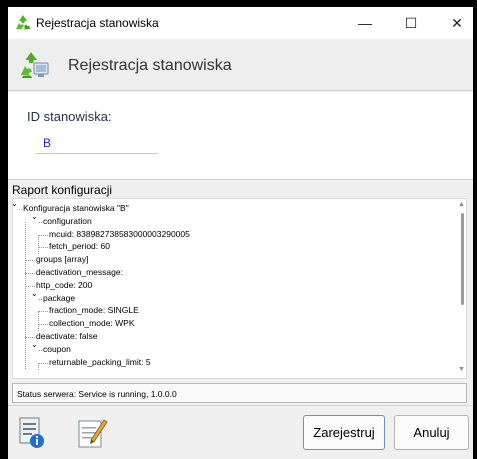 The height and width of the screenshot is (459, 477). What do you see at coordinates (233, 286) in the screenshot?
I see `tree-node: http_code: 200` at bounding box center [233, 286].